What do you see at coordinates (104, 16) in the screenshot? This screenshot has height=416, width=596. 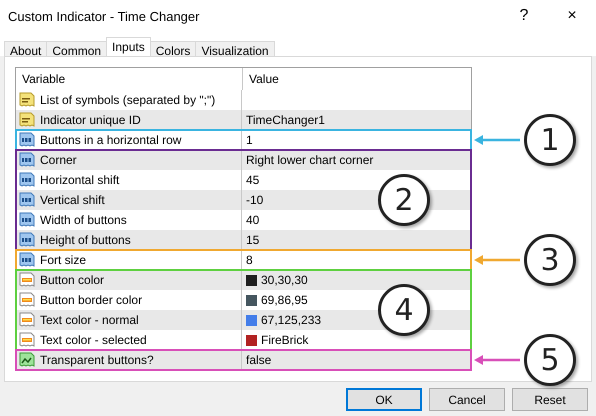 I see `window-title: Custom Indicator - Time Changer` at bounding box center [104, 16].